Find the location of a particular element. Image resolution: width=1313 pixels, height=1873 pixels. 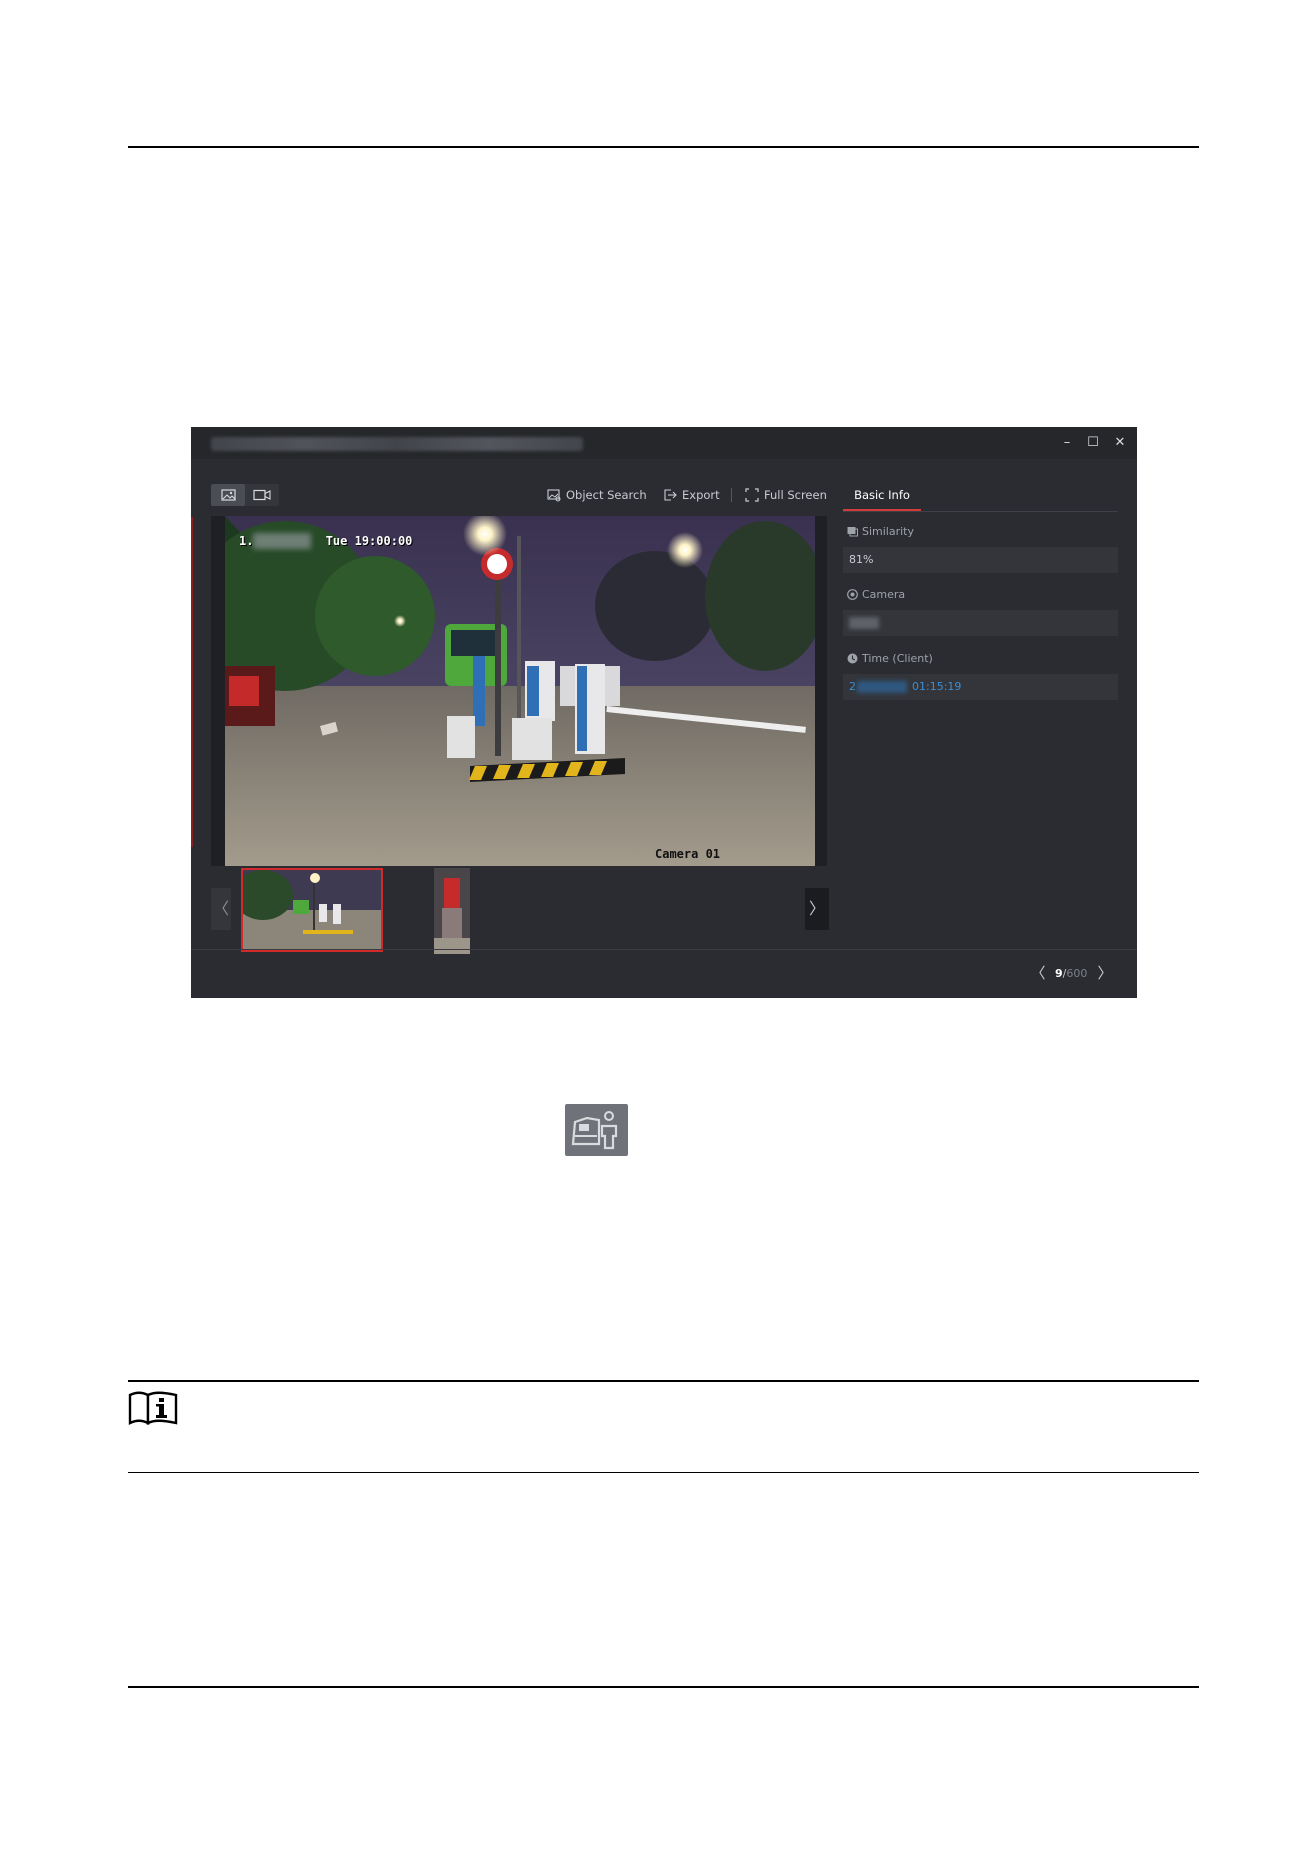

note-bottom-rule is located at coordinates (663, 1472).